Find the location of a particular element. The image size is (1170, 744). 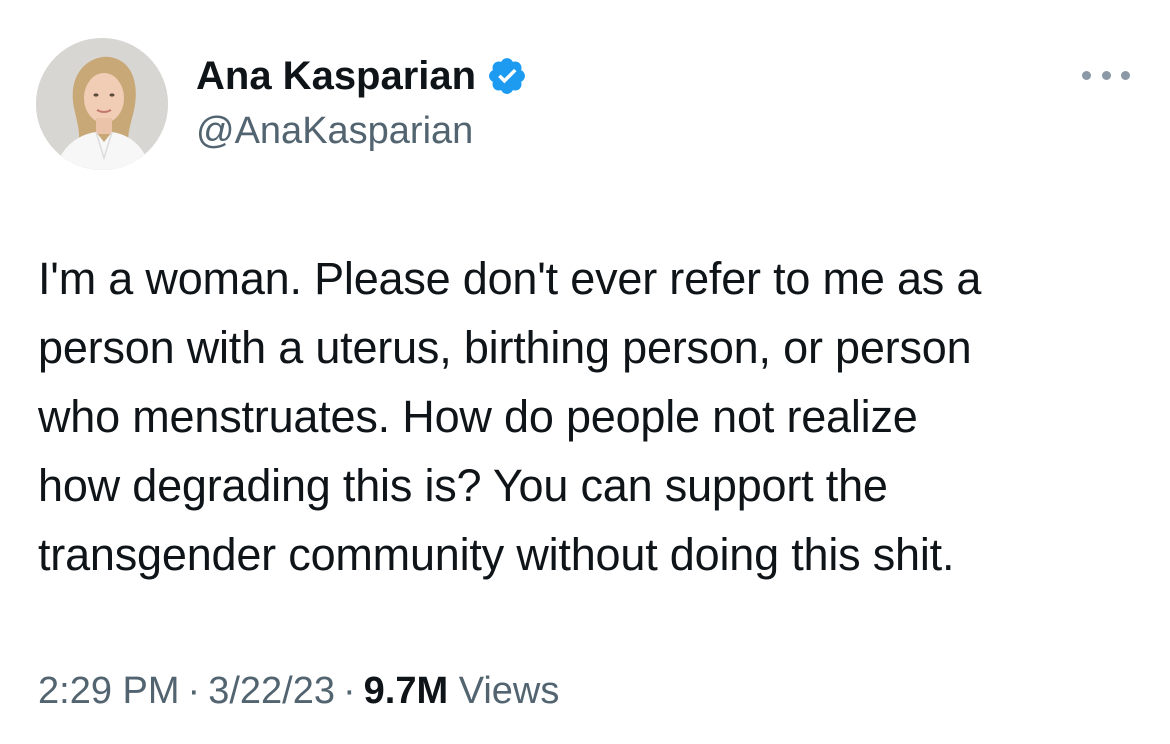

more-options-icon is located at coordinates (1106, 75).